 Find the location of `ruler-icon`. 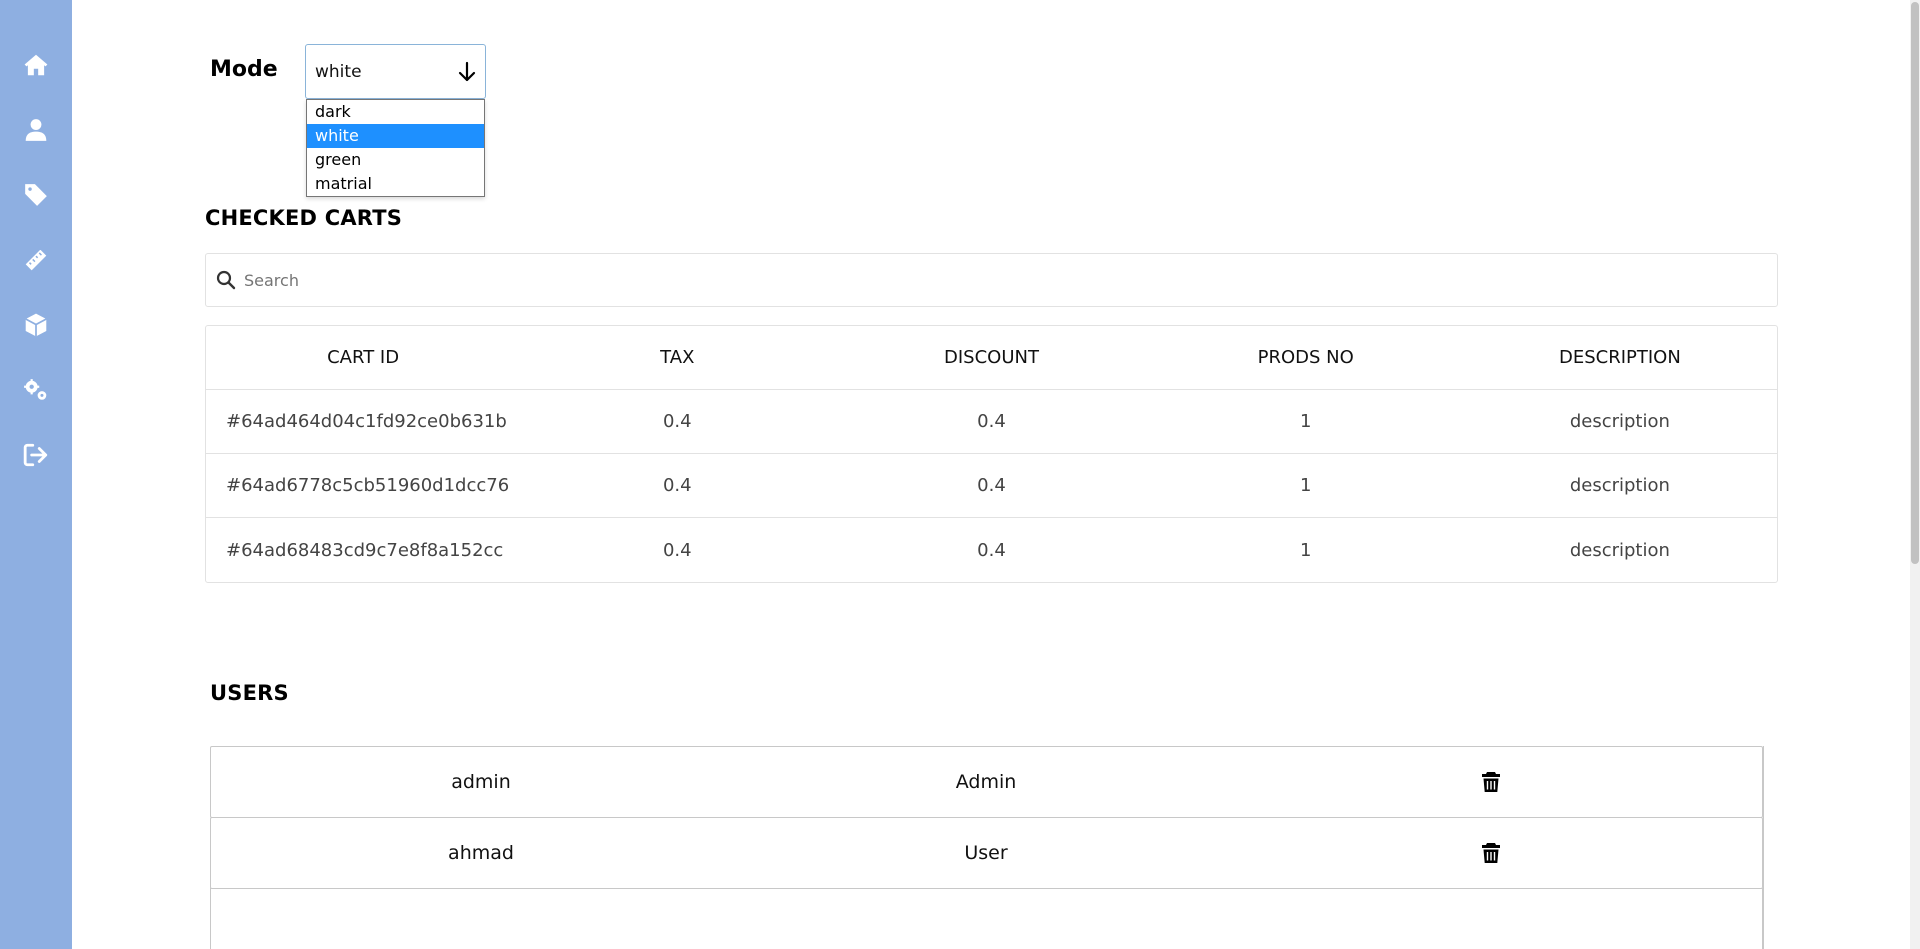

ruler-icon is located at coordinates (36, 260).